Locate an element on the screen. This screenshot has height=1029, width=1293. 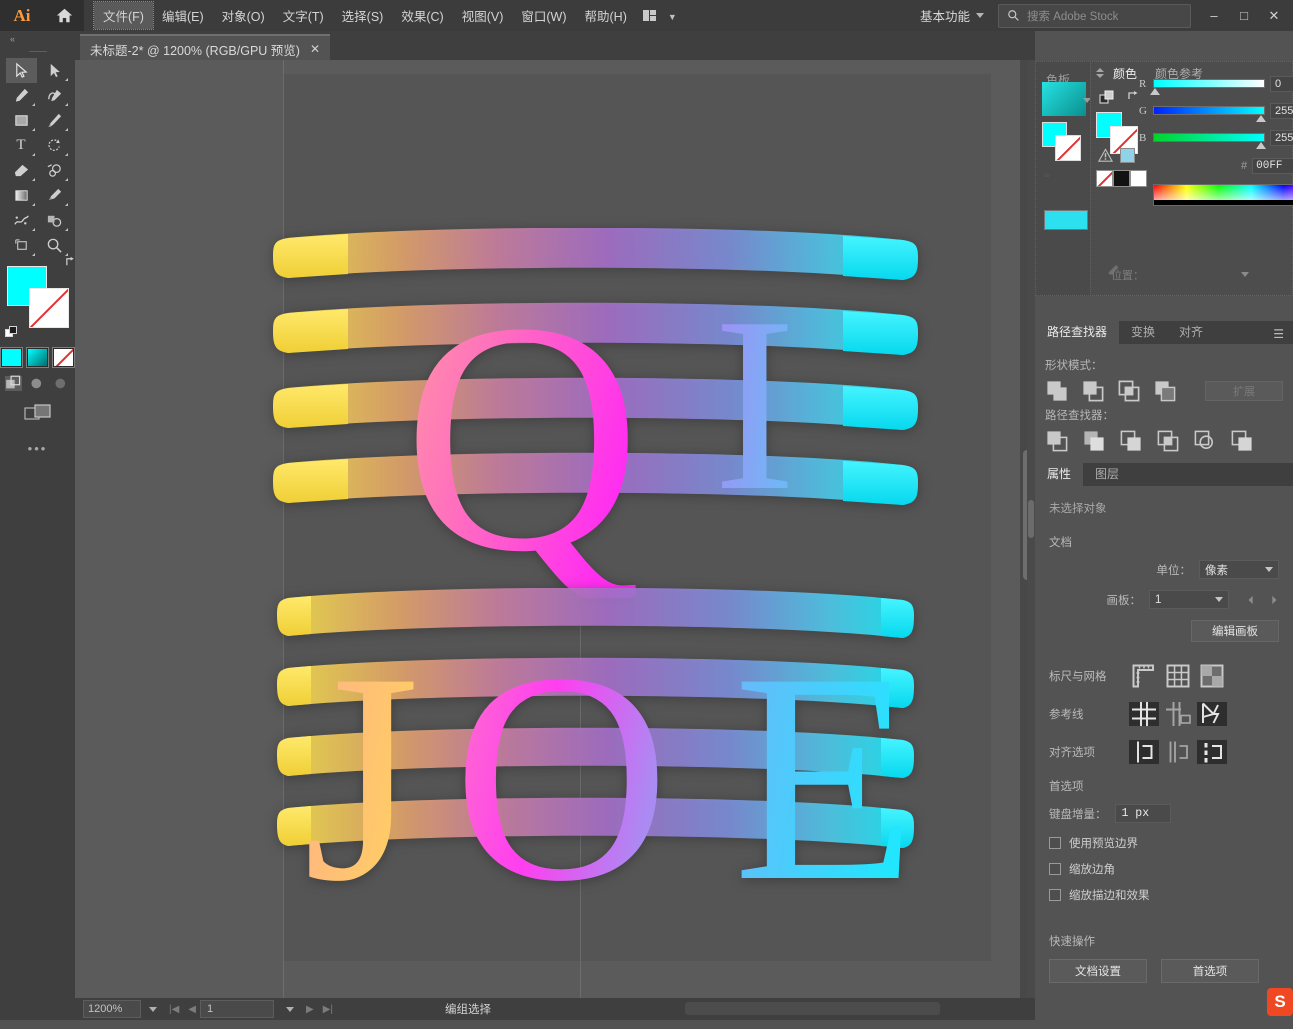
edit-artboards-button: 编辑画板 is located at coordinates (1235, 631).